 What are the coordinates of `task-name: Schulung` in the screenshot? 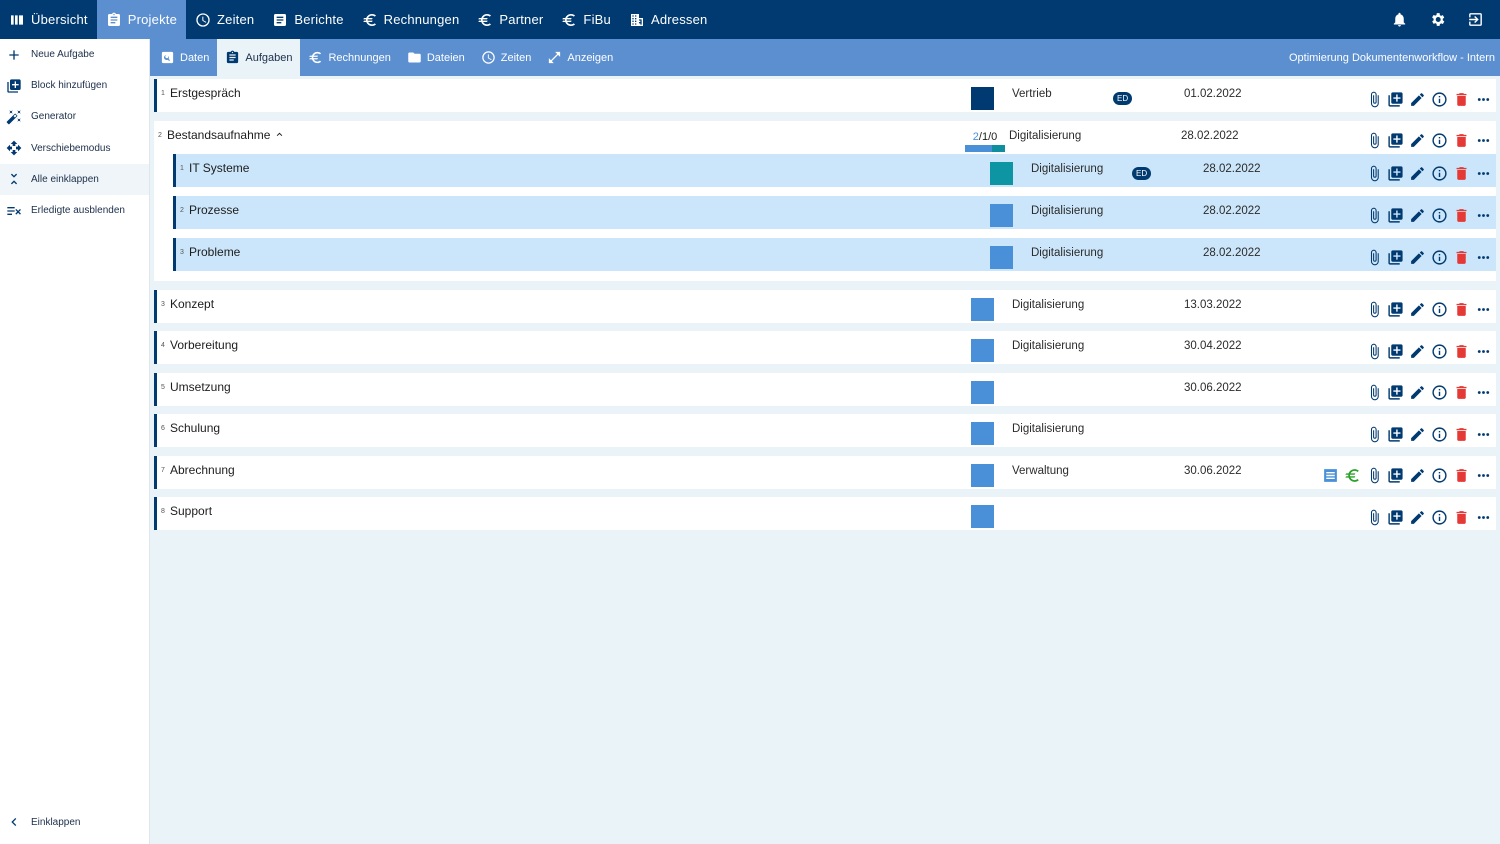 It's located at (195, 428).